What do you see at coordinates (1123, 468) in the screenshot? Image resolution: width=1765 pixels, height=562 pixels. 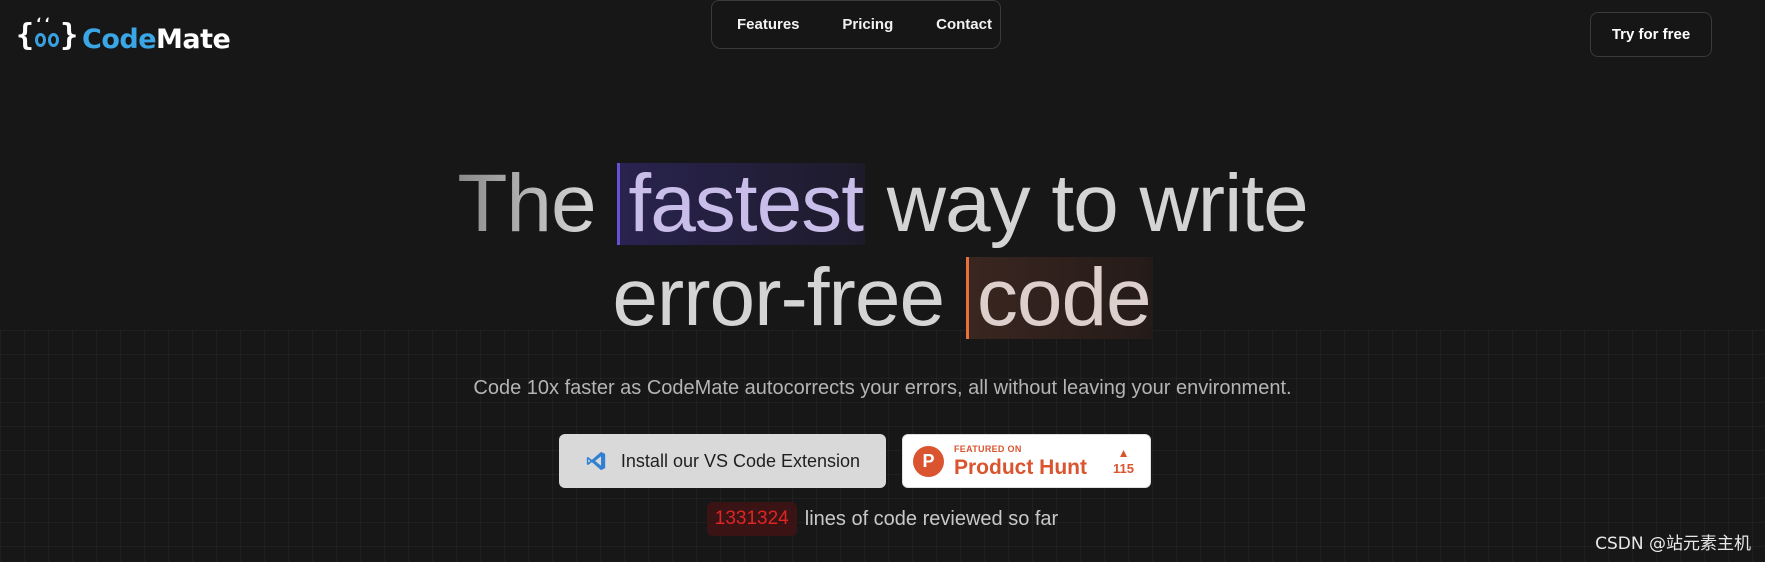 I see `upvote-count: 115` at bounding box center [1123, 468].